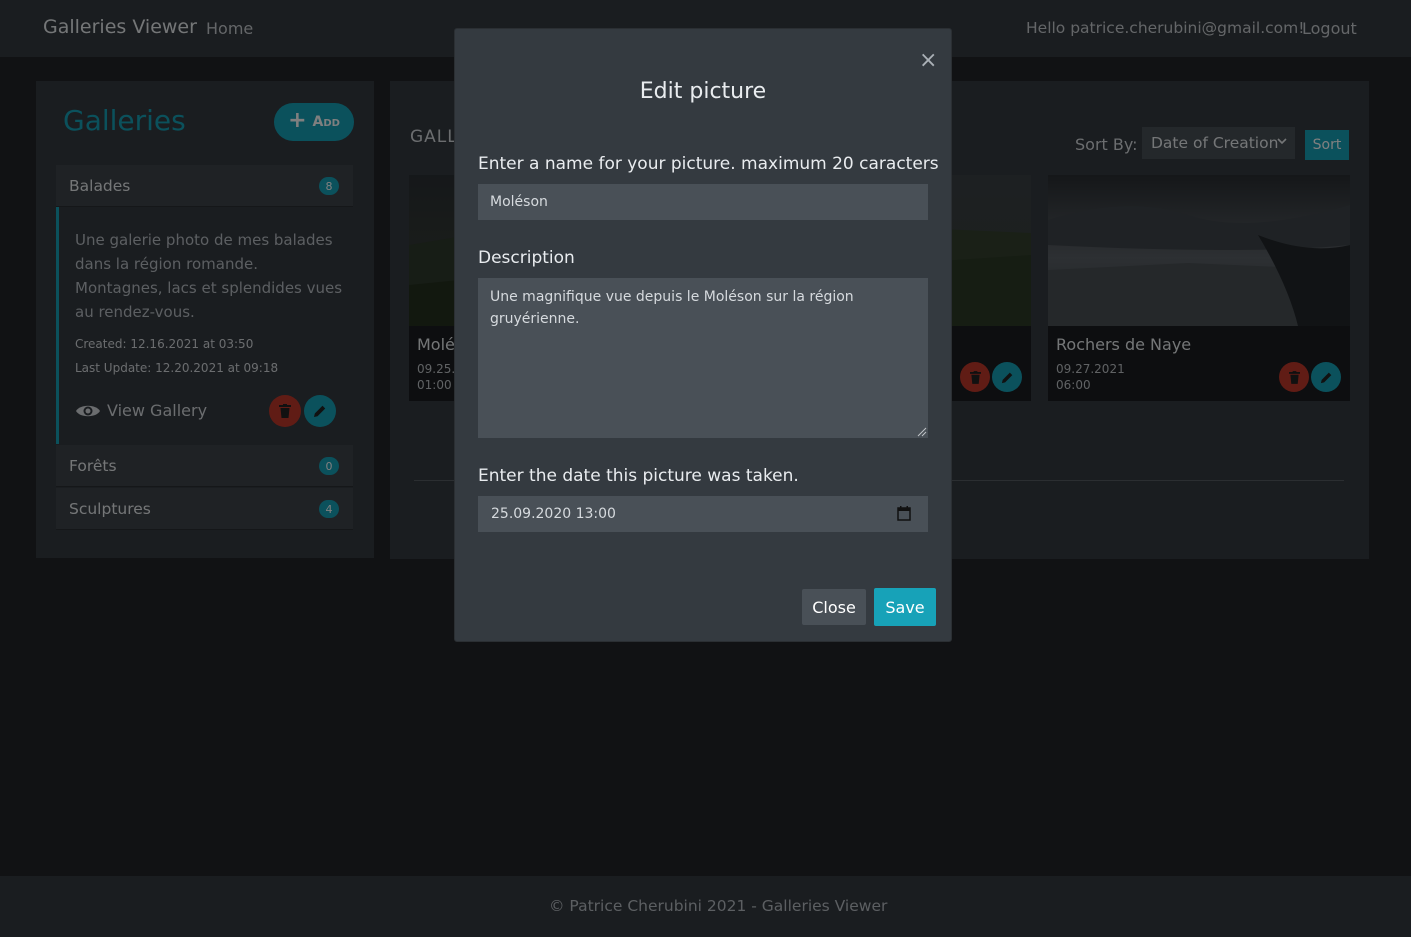  I want to click on close-icon: ×, so click(928, 61).